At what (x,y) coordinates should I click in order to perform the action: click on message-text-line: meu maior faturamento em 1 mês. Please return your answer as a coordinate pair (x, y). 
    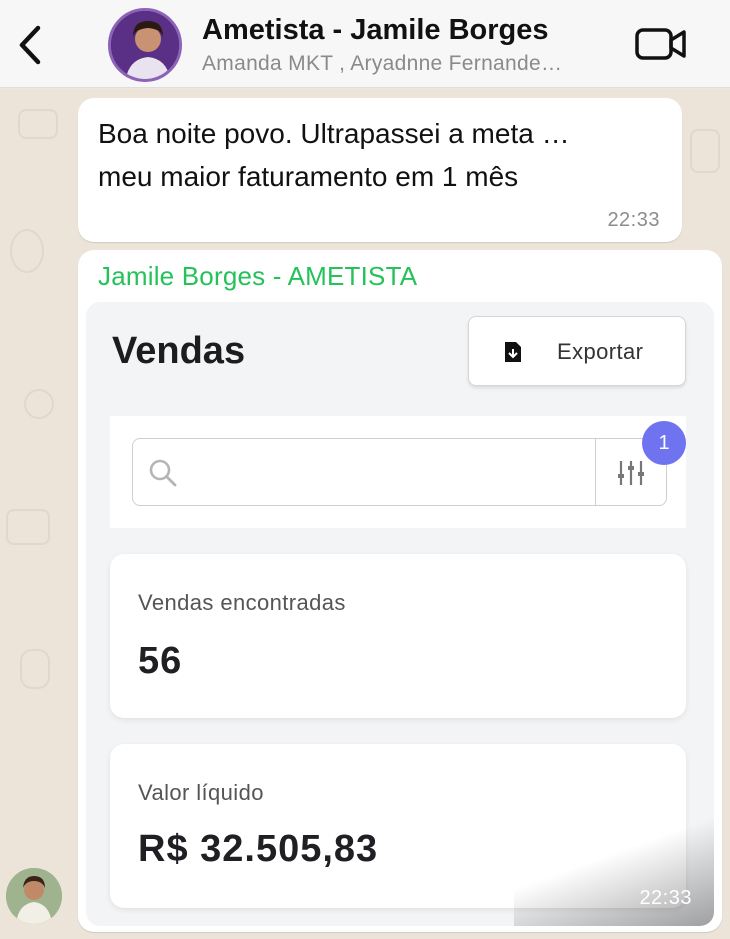
    Looking at the image, I should click on (308, 176).